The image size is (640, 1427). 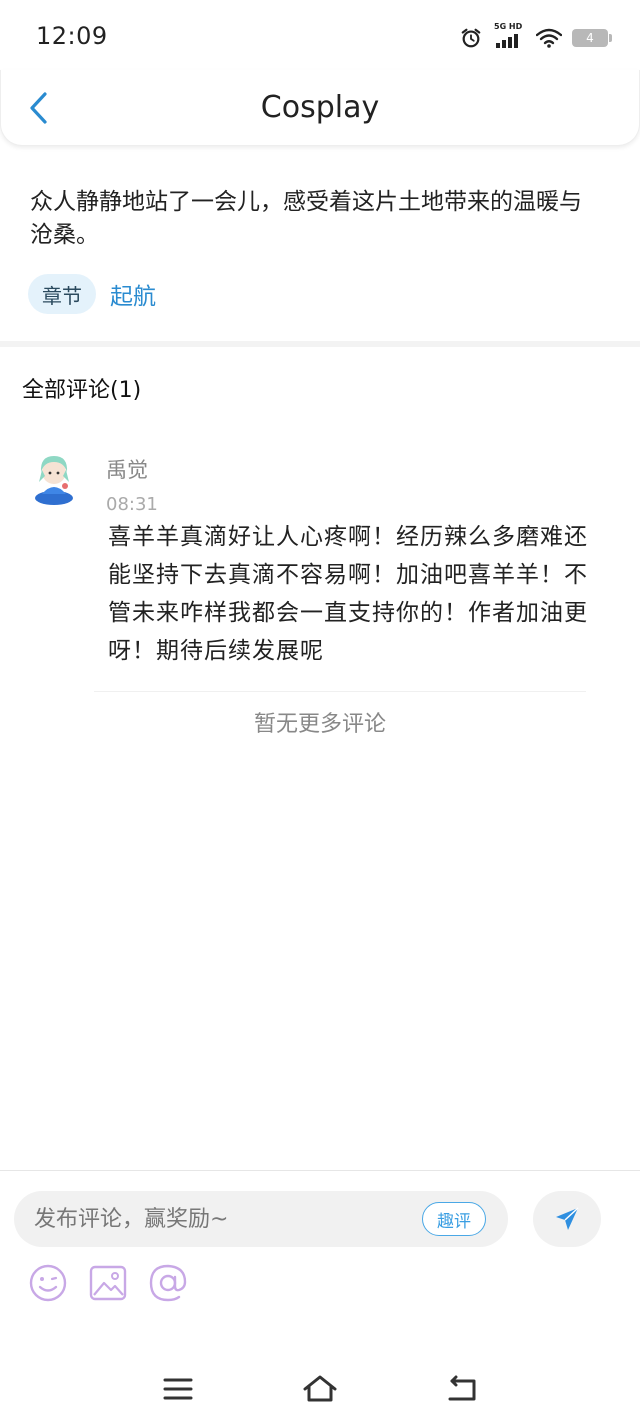 I want to click on fun-review-button: 趣评, so click(x=454, y=1219).